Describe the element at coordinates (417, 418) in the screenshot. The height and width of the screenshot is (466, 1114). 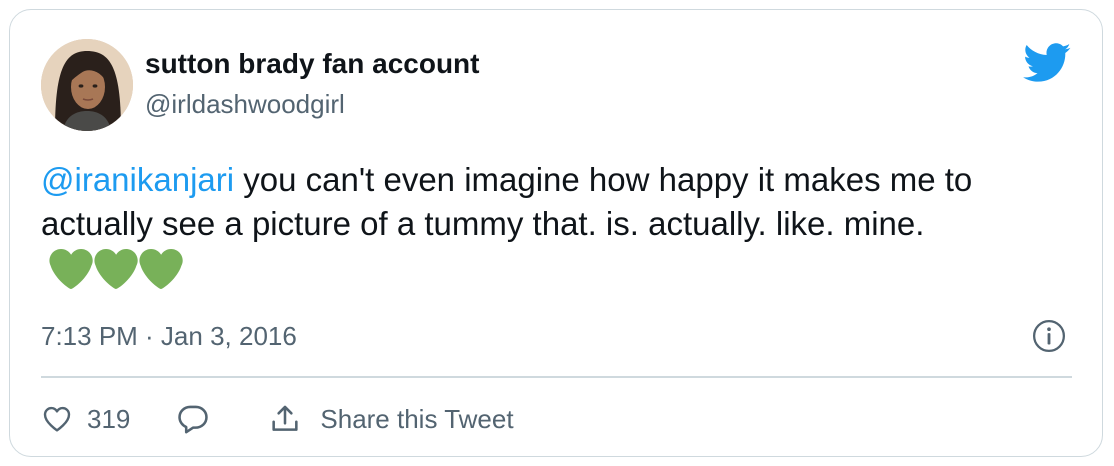
I see `share-label: Share this Tweet` at that location.